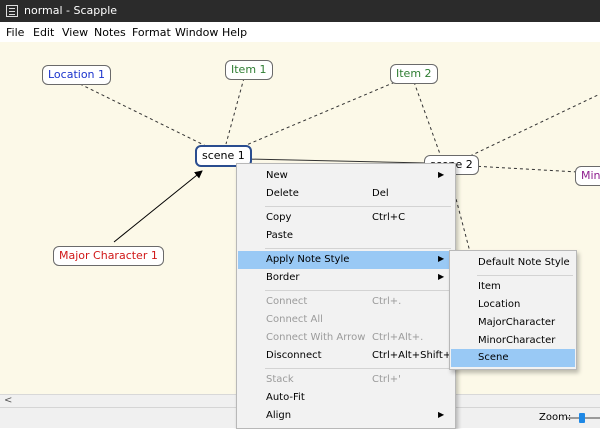 Image resolution: width=600 pixels, height=429 pixels. I want to click on zoom-slider-thumb, so click(582, 418).